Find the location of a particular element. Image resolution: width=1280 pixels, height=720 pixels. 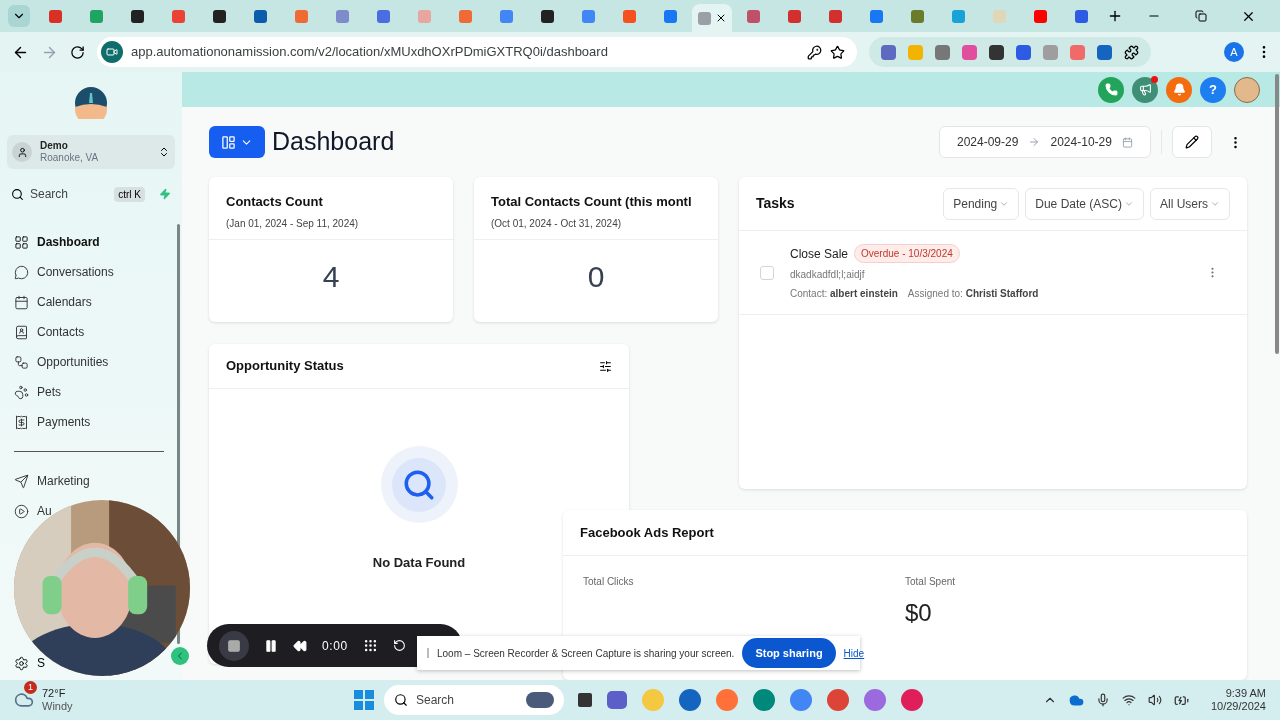

phone-button is located at coordinates (1111, 89).